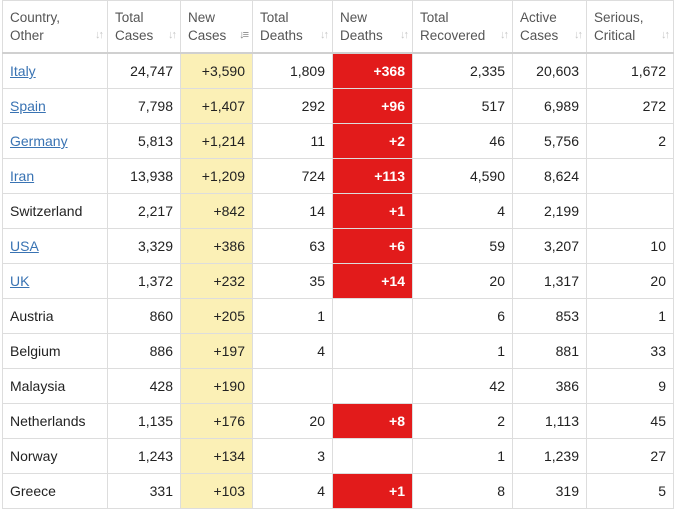 The height and width of the screenshot is (519, 674). Describe the element at coordinates (292, 421) in the screenshot. I see `total-deaths-cell: 20` at that location.